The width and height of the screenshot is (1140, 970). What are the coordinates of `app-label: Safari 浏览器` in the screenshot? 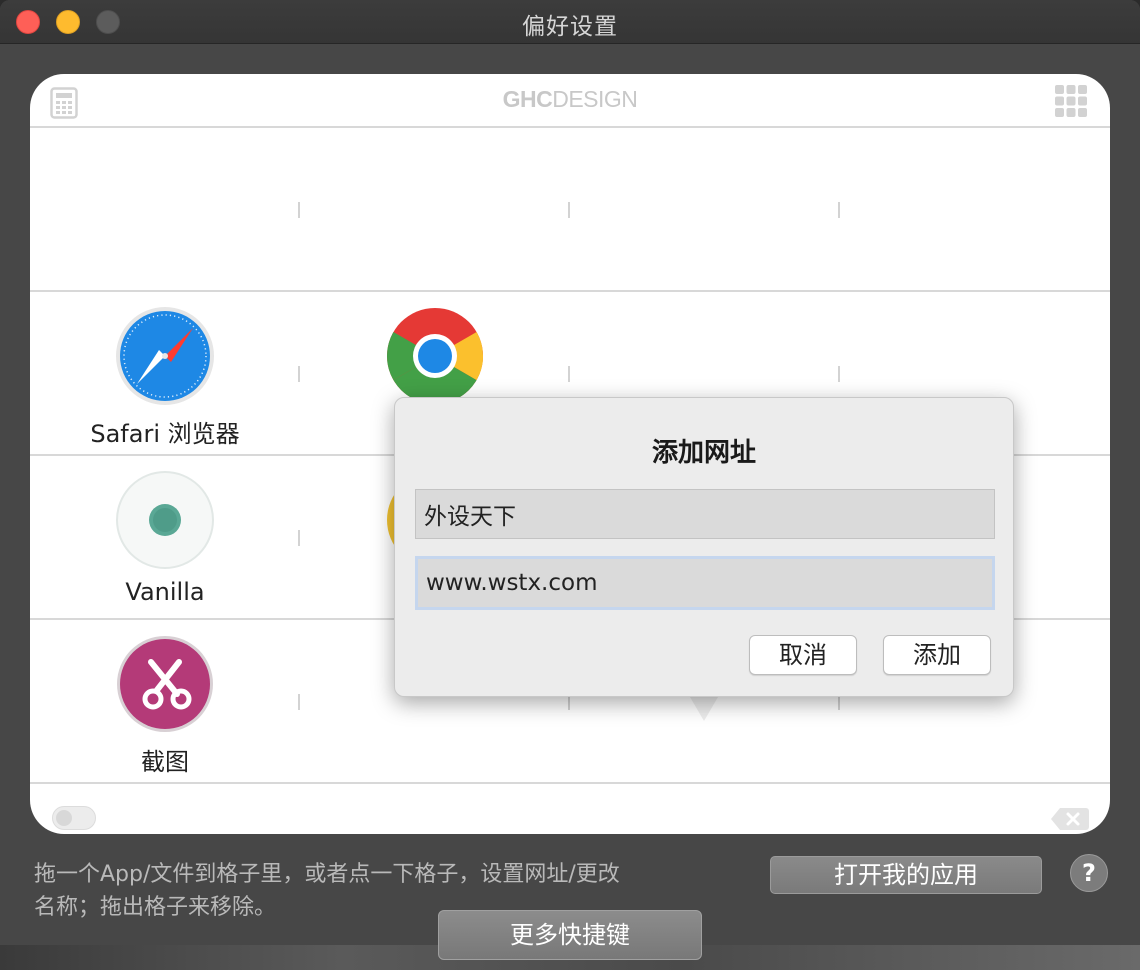 It's located at (165, 434).